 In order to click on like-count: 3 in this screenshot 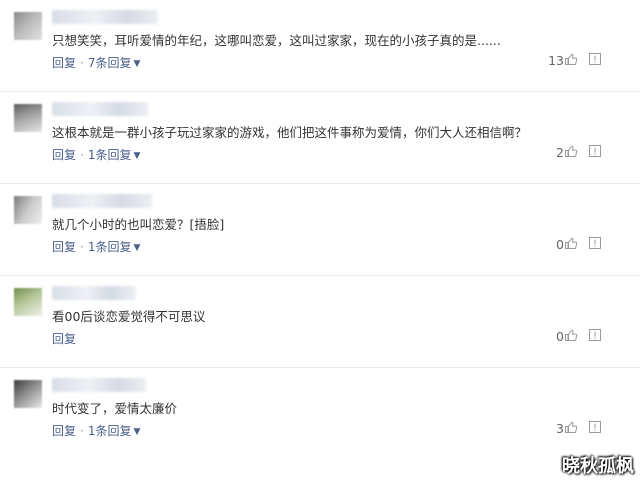, I will do `click(560, 428)`.